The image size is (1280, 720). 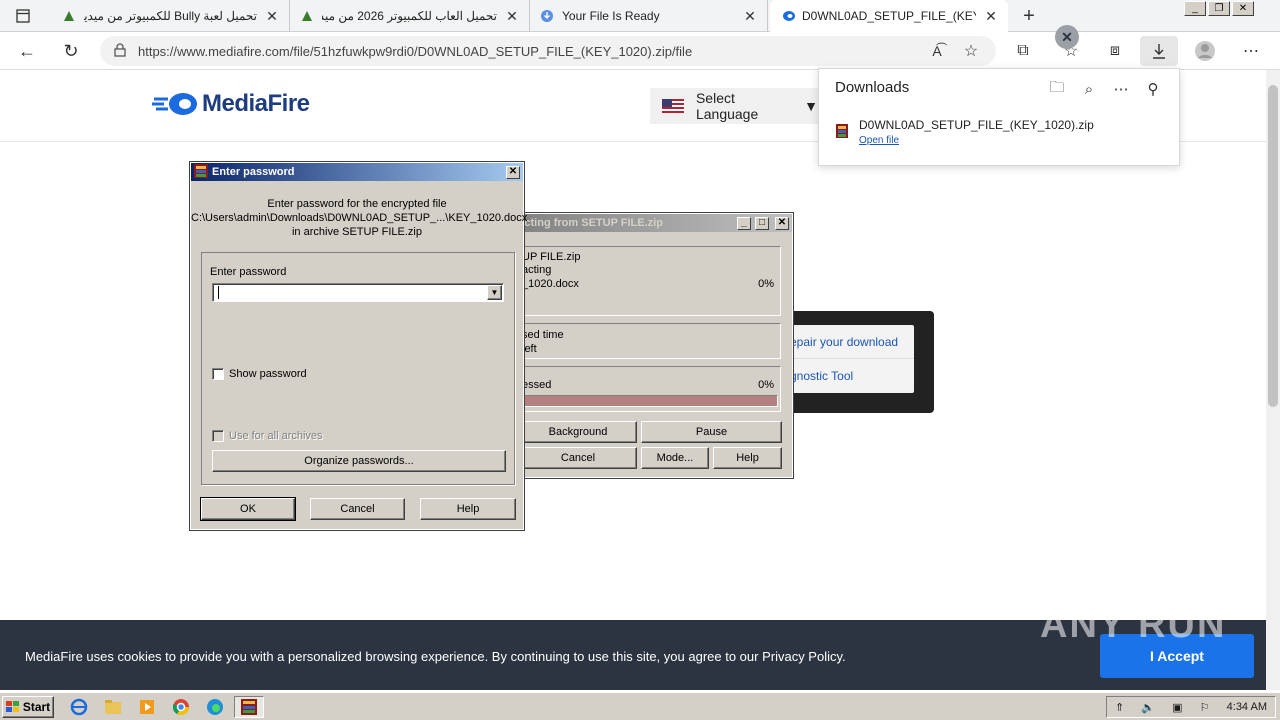 I want to click on open-file-link: Open file, so click(x=879, y=140).